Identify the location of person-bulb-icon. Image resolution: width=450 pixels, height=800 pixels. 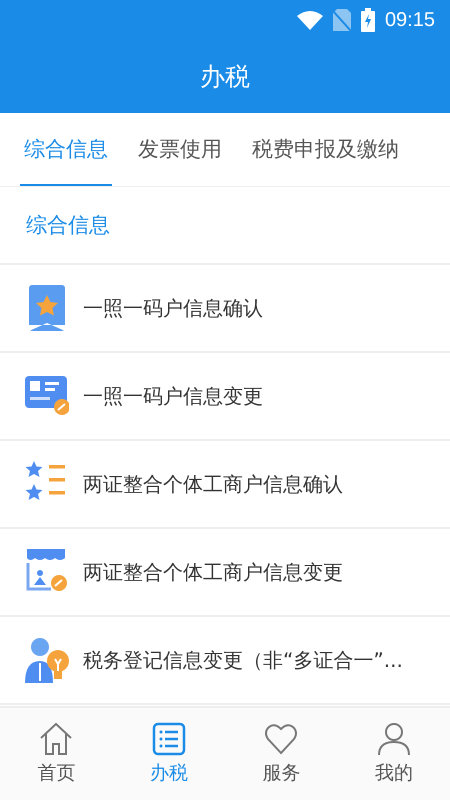
(47, 660).